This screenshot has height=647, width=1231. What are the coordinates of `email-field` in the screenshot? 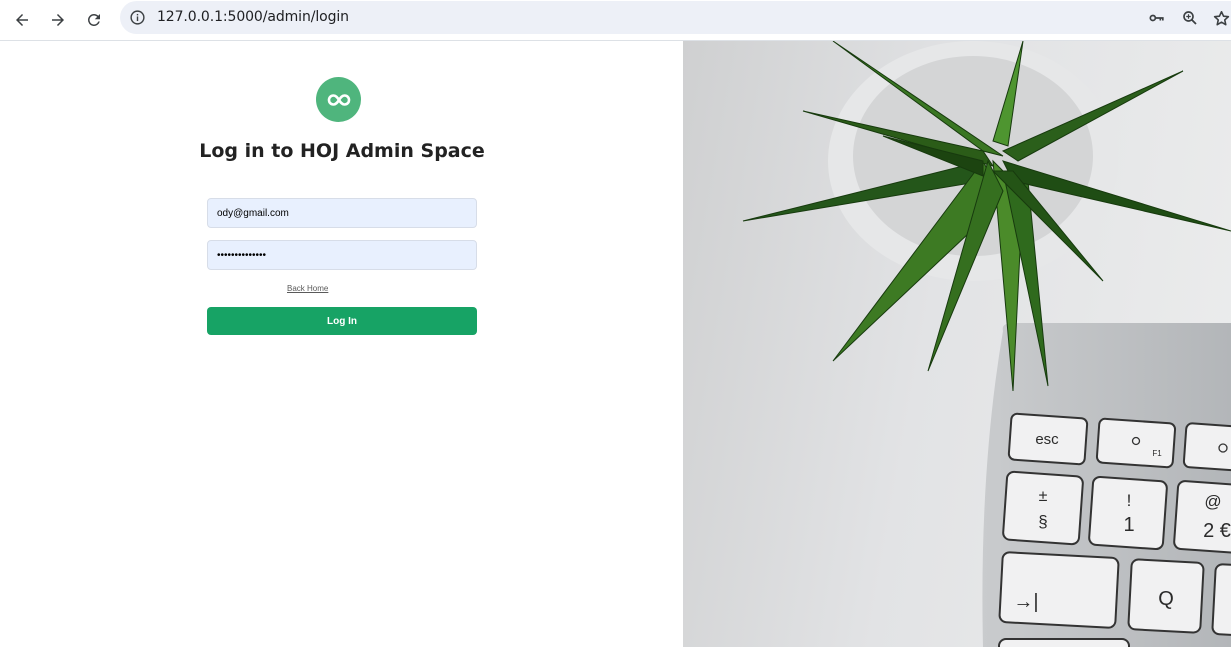 It's located at (342, 213).